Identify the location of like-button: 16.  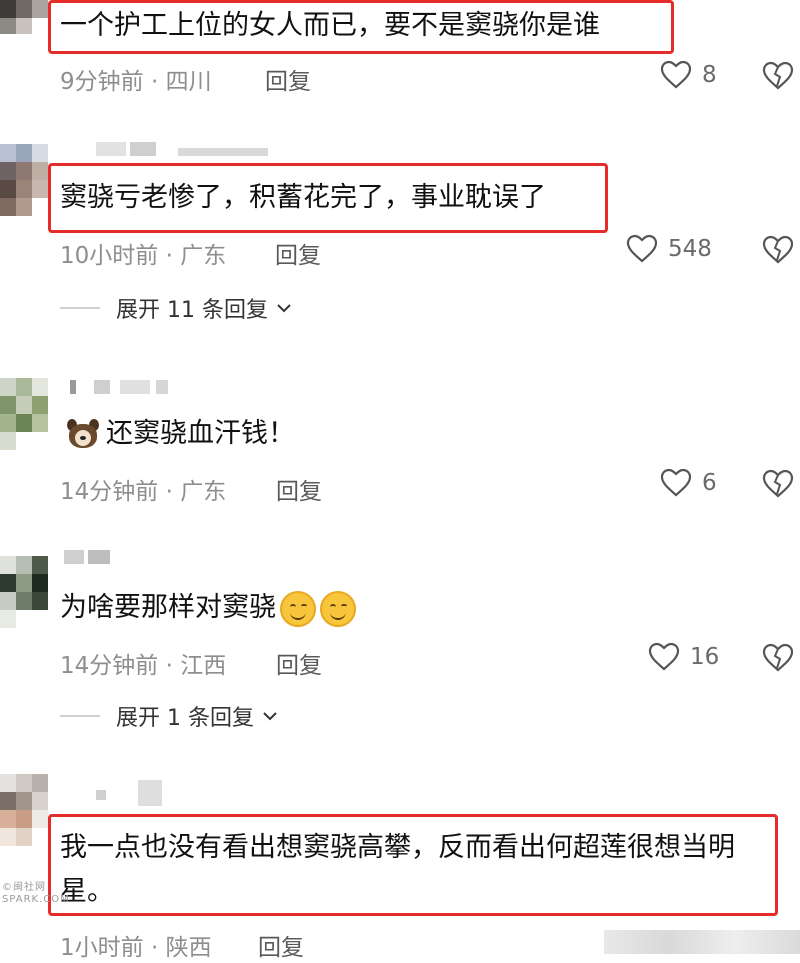
(683, 657).